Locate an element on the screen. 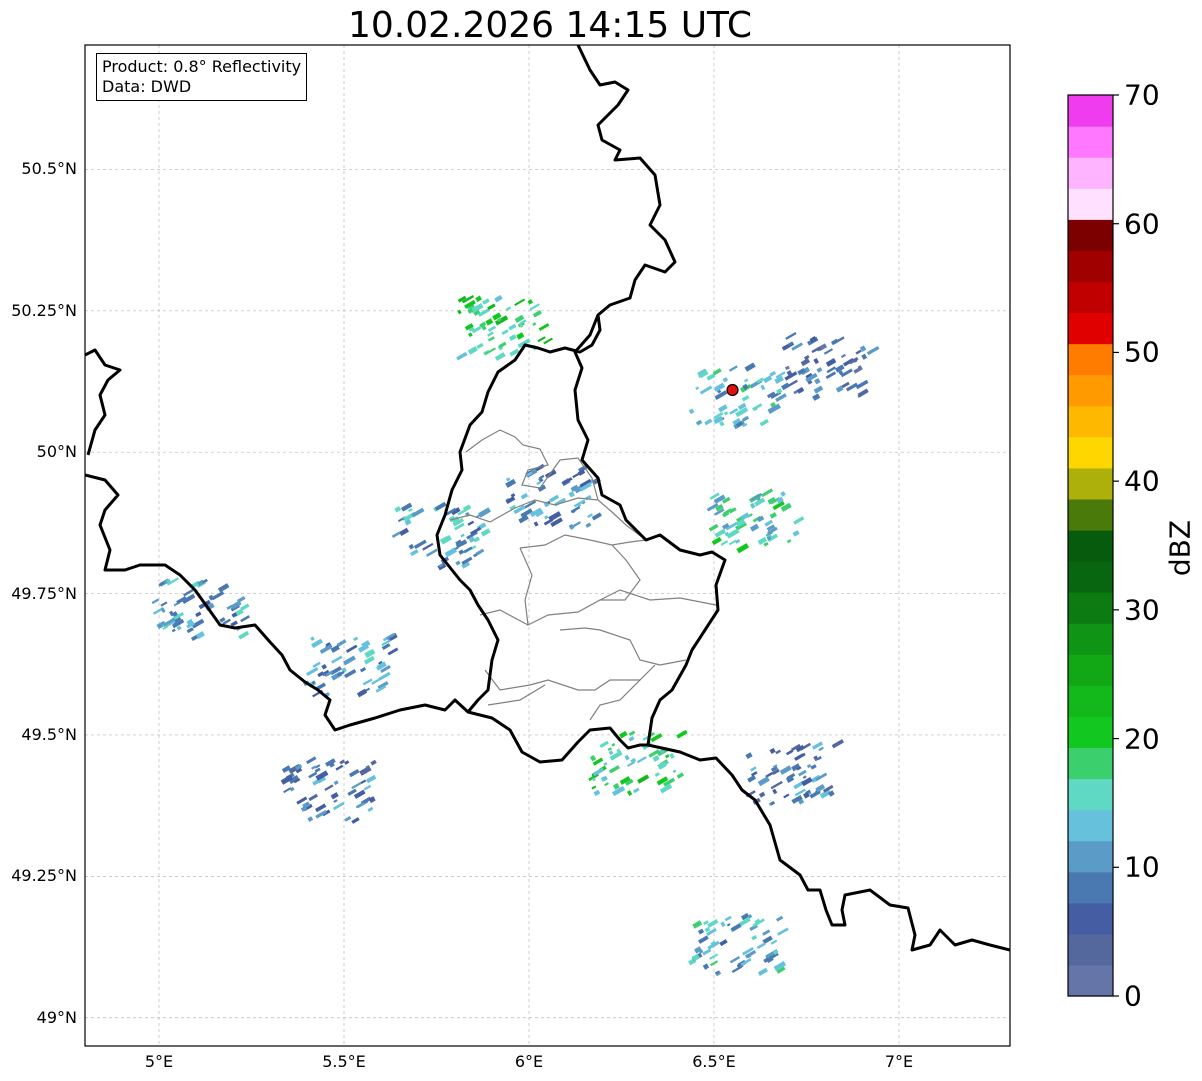 The height and width of the screenshot is (1081, 1202). lat-tick-label: 49.25°N is located at coordinates (44, 876).